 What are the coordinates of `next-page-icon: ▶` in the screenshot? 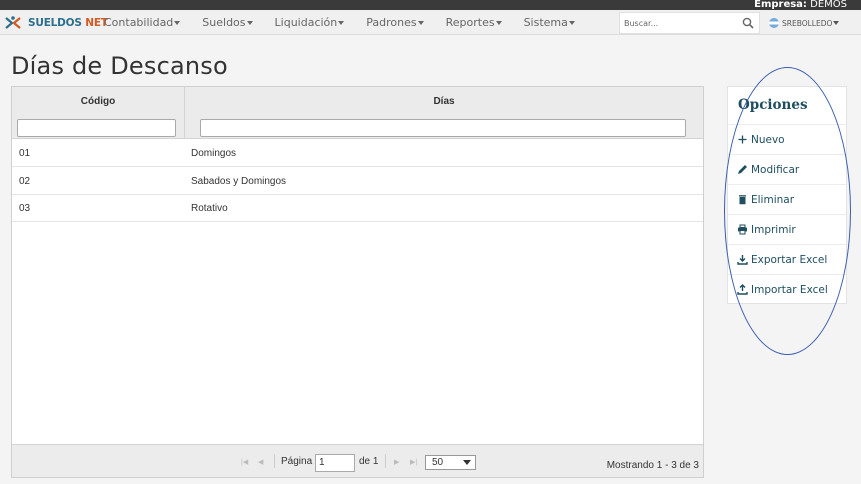 It's located at (396, 462).